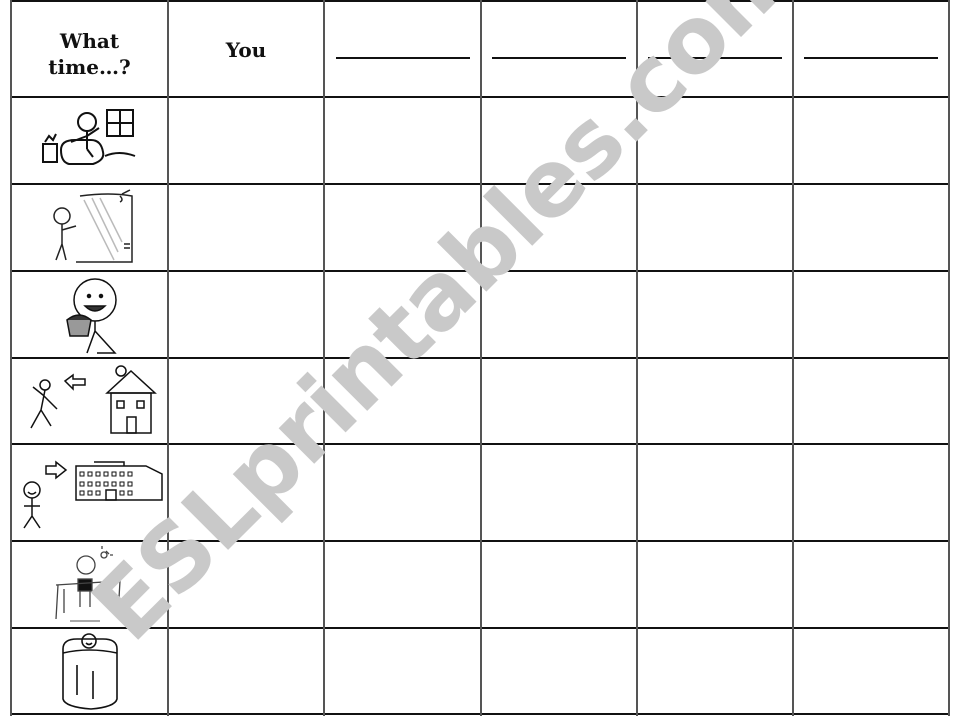 The image size is (960, 720). I want to click on table-border-right, so click(949, 358).